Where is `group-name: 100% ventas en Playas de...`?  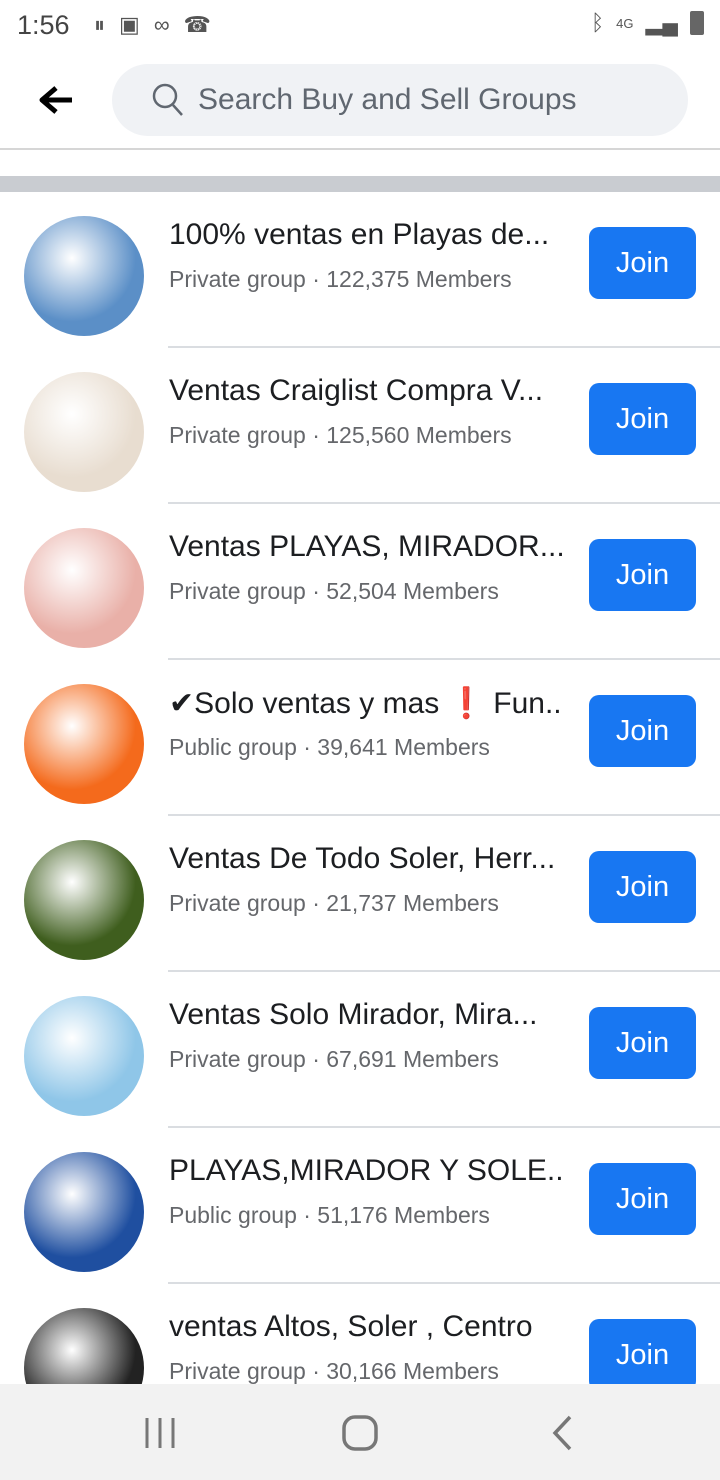
group-name: 100% ventas en Playas de... is located at coordinates (369, 235).